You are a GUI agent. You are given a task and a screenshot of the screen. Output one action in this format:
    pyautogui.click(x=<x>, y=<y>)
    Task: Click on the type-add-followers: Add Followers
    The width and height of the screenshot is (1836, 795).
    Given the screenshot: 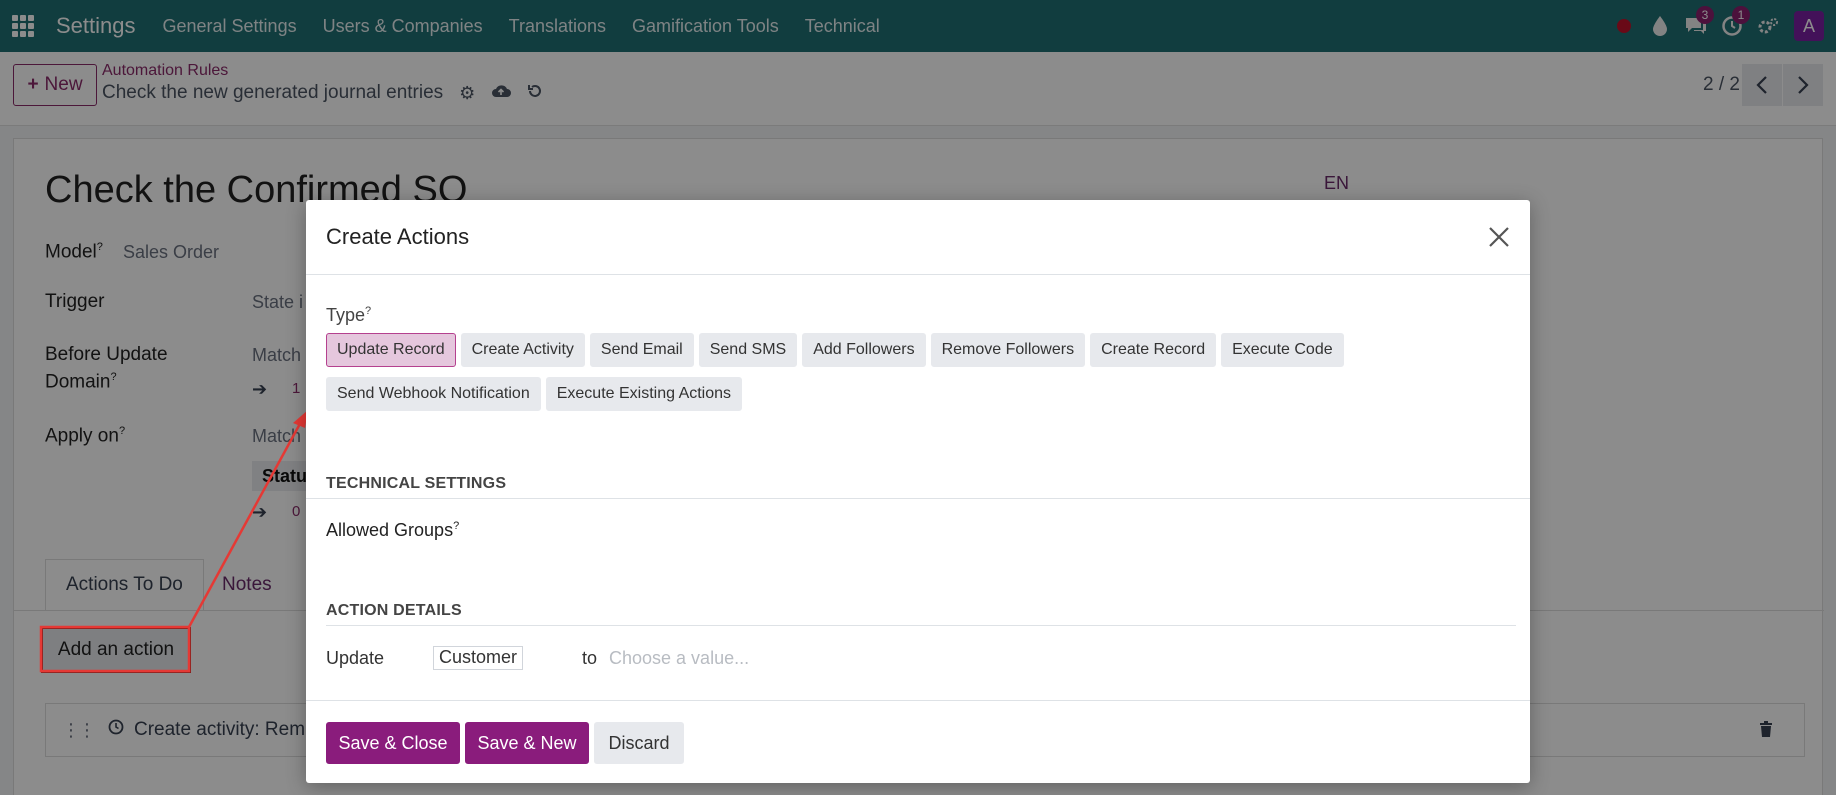 What is the action you would take?
    pyautogui.click(x=864, y=350)
    